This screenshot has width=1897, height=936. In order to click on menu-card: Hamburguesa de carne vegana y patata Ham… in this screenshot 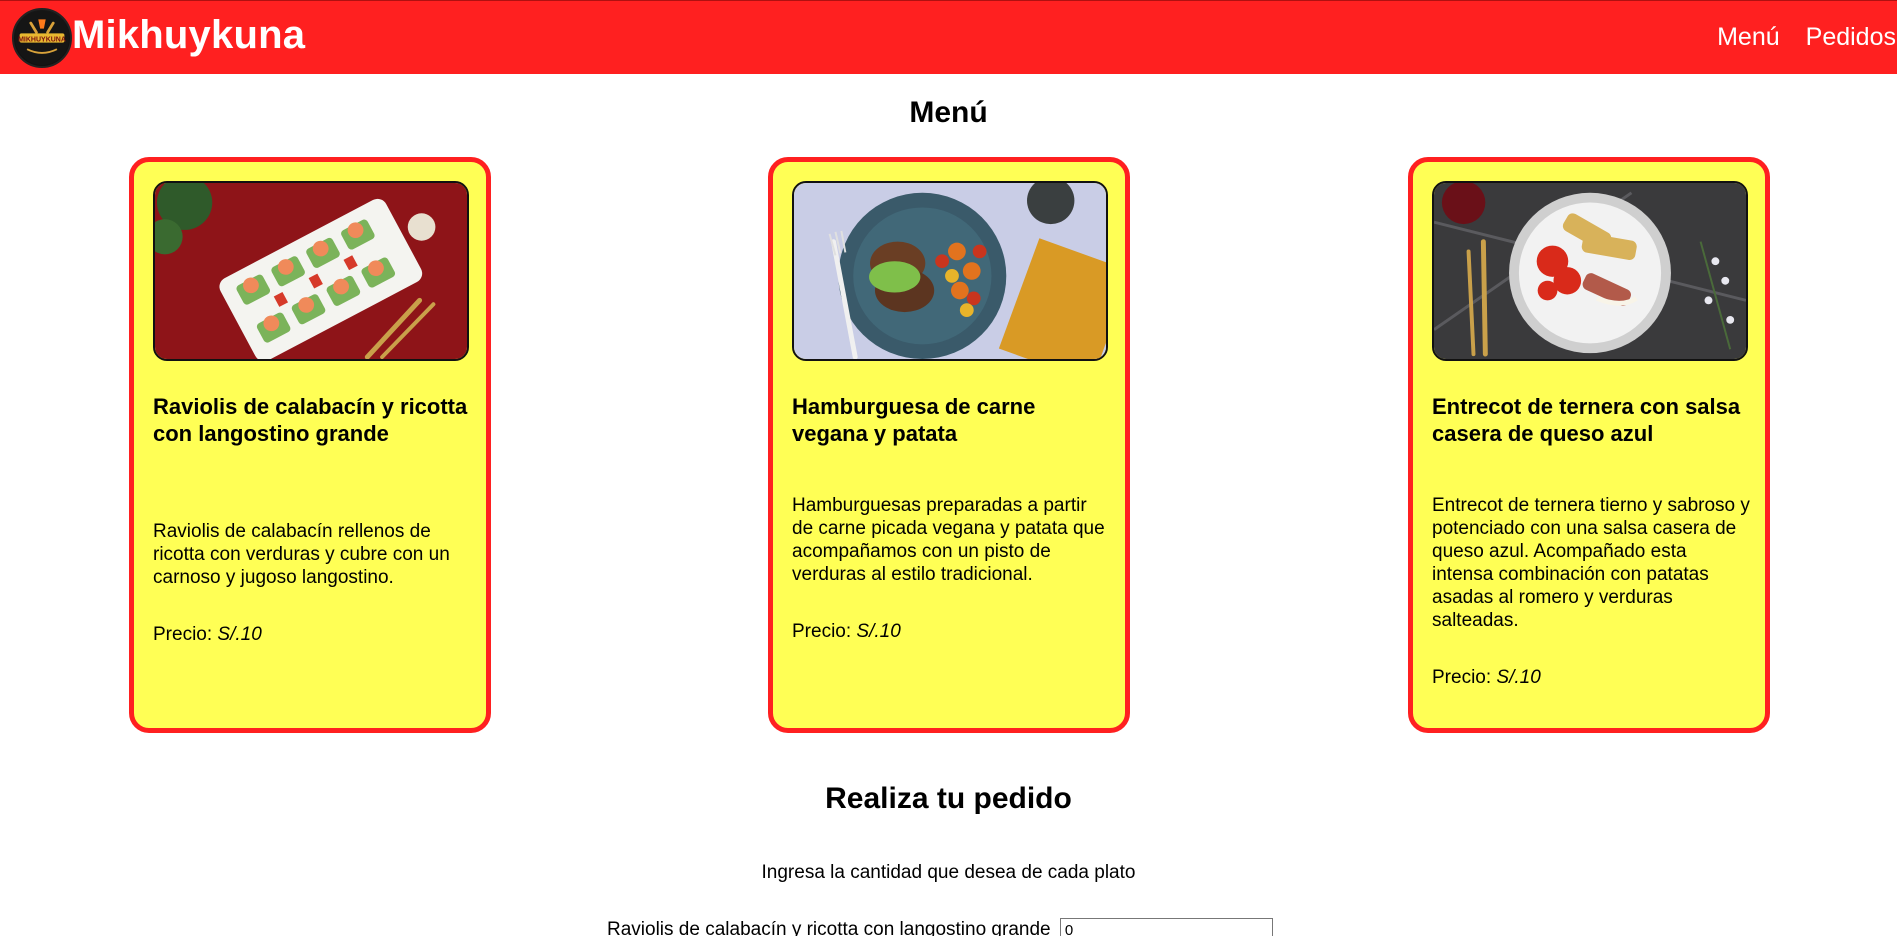, I will do `click(949, 445)`.